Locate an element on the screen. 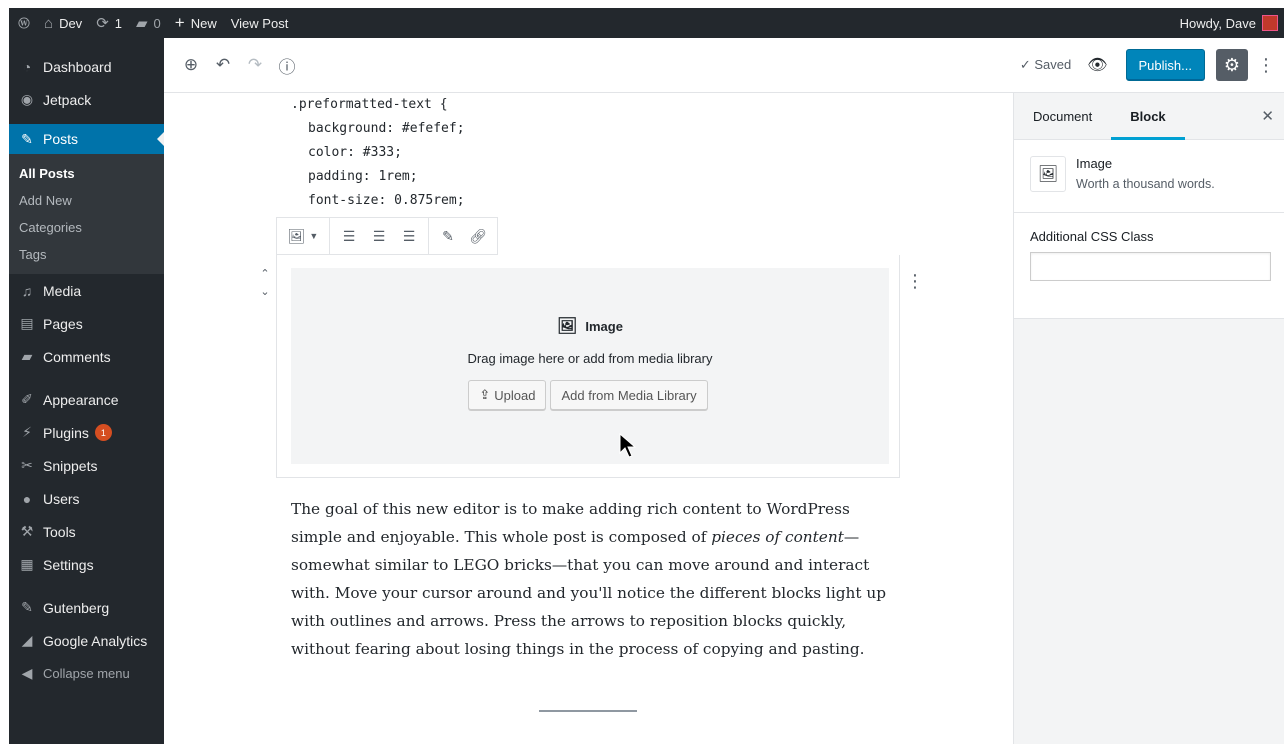 Image resolution: width=1284 pixels, height=744 pixels. plug-icon: ⚡ is located at coordinates (27, 432).